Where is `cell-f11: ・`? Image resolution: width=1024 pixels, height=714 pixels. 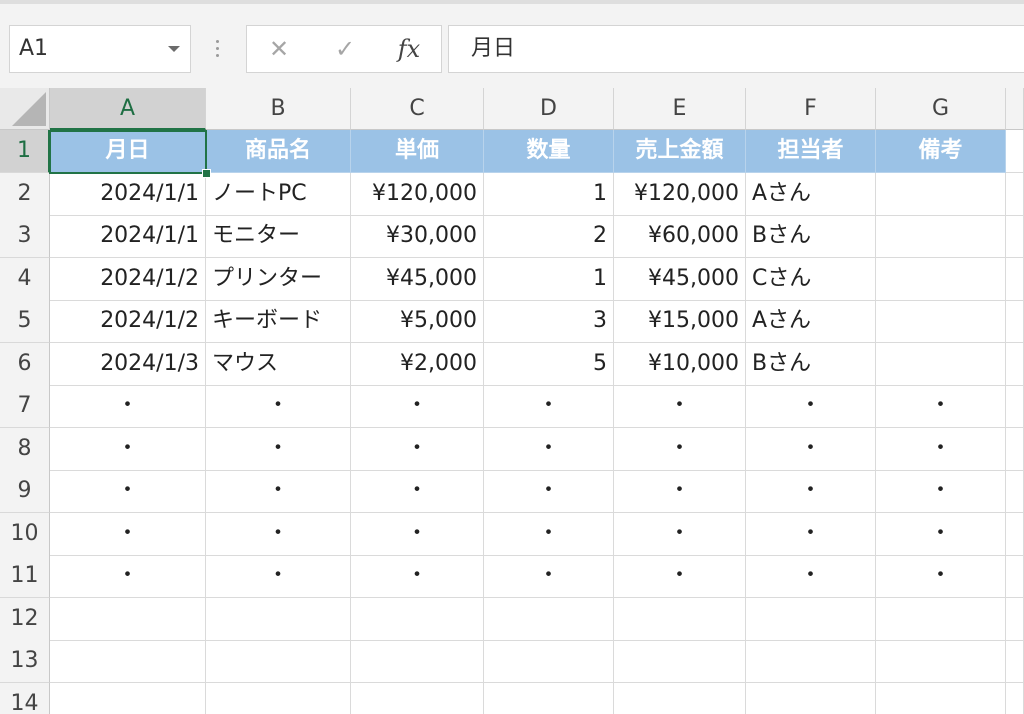 cell-f11: ・ is located at coordinates (811, 576).